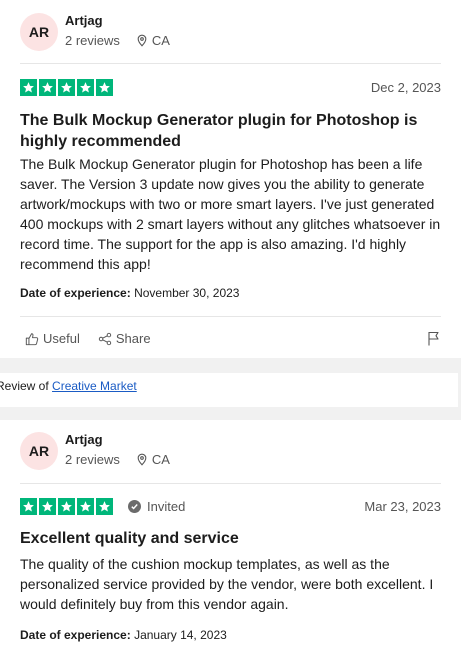  I want to click on date-of-experience: Date of experience: January 14, 2023, so click(123, 635).